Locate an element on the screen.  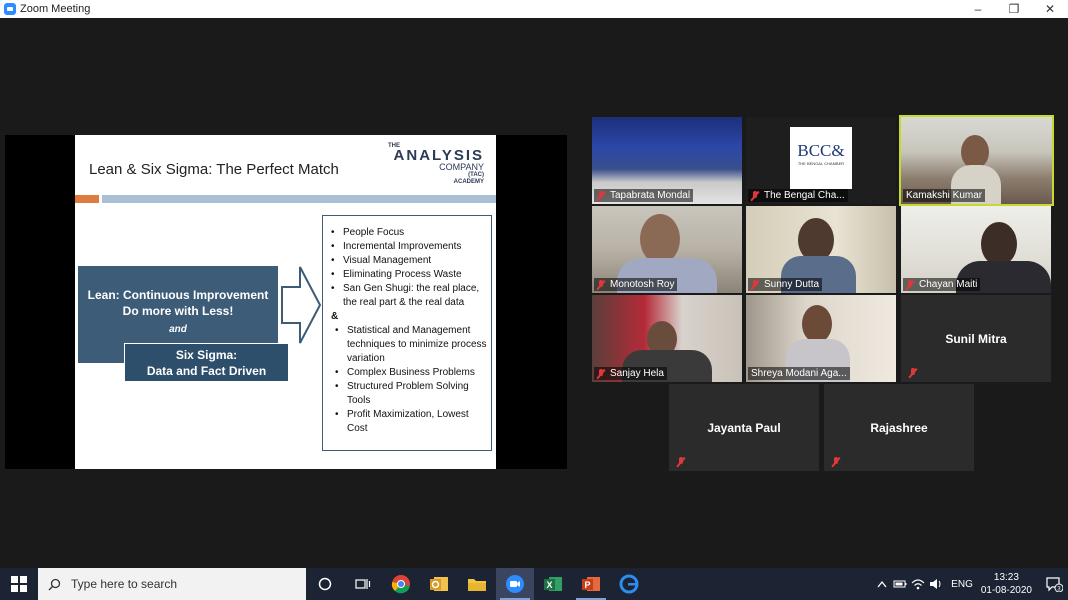
outlook-button is located at coordinates (439, 584).